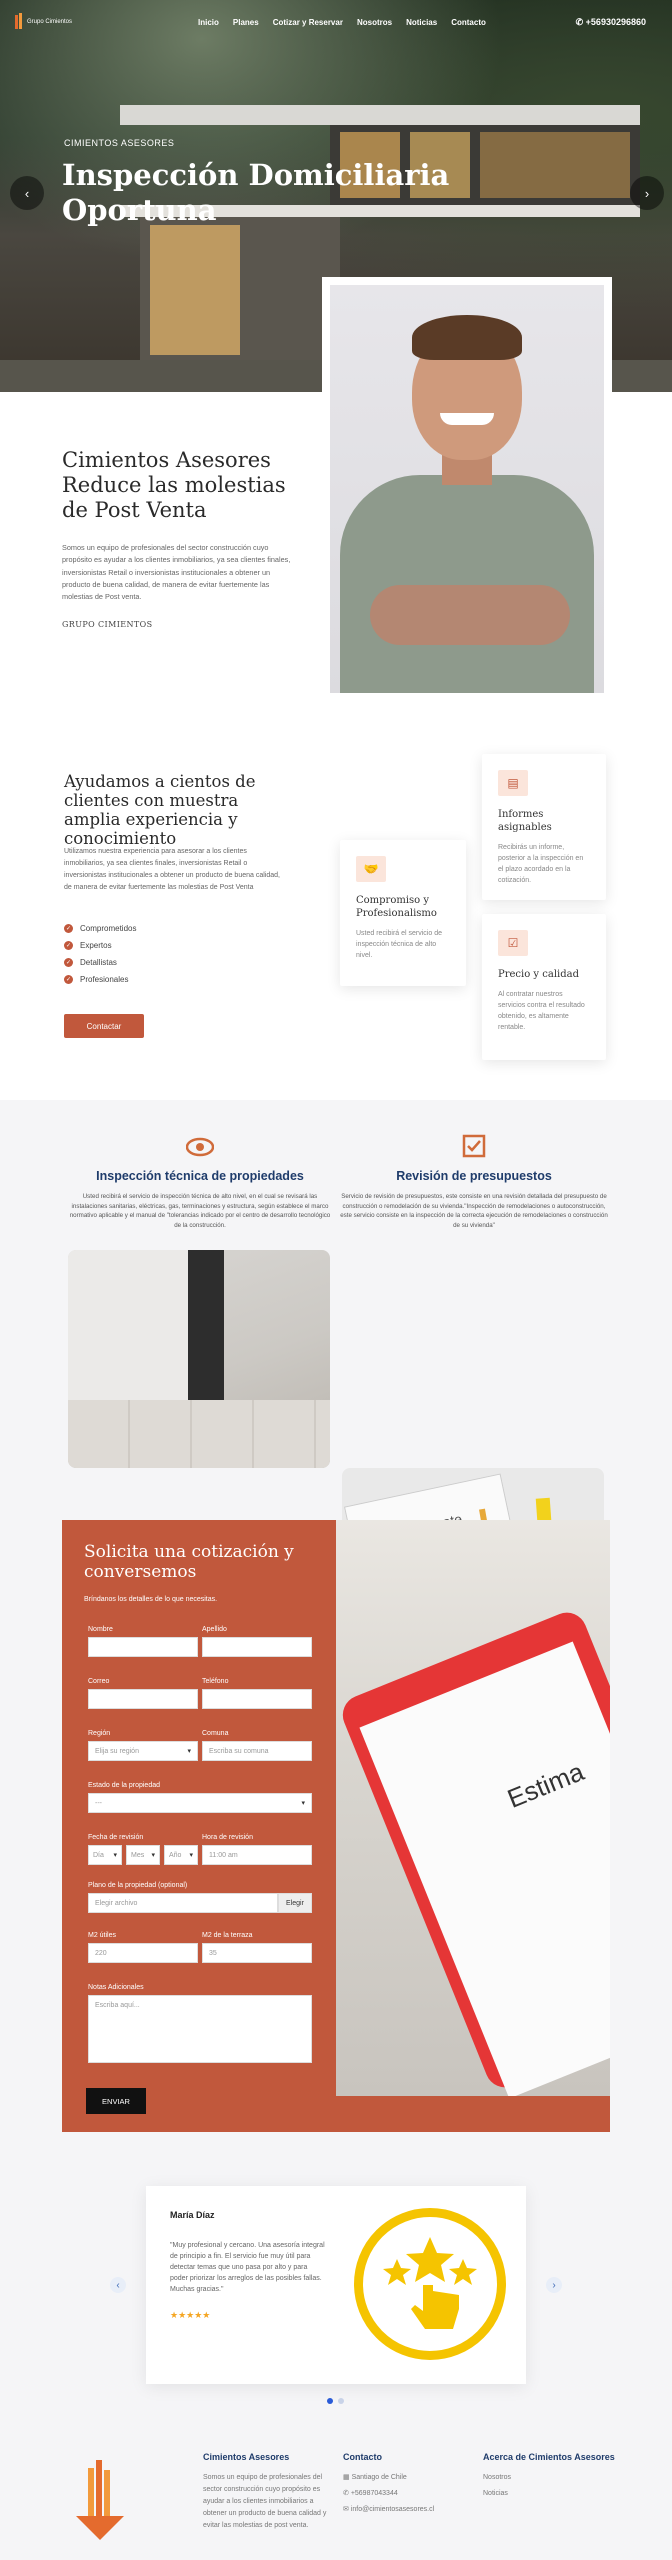  I want to click on contact-button: Contactar, so click(104, 1026).